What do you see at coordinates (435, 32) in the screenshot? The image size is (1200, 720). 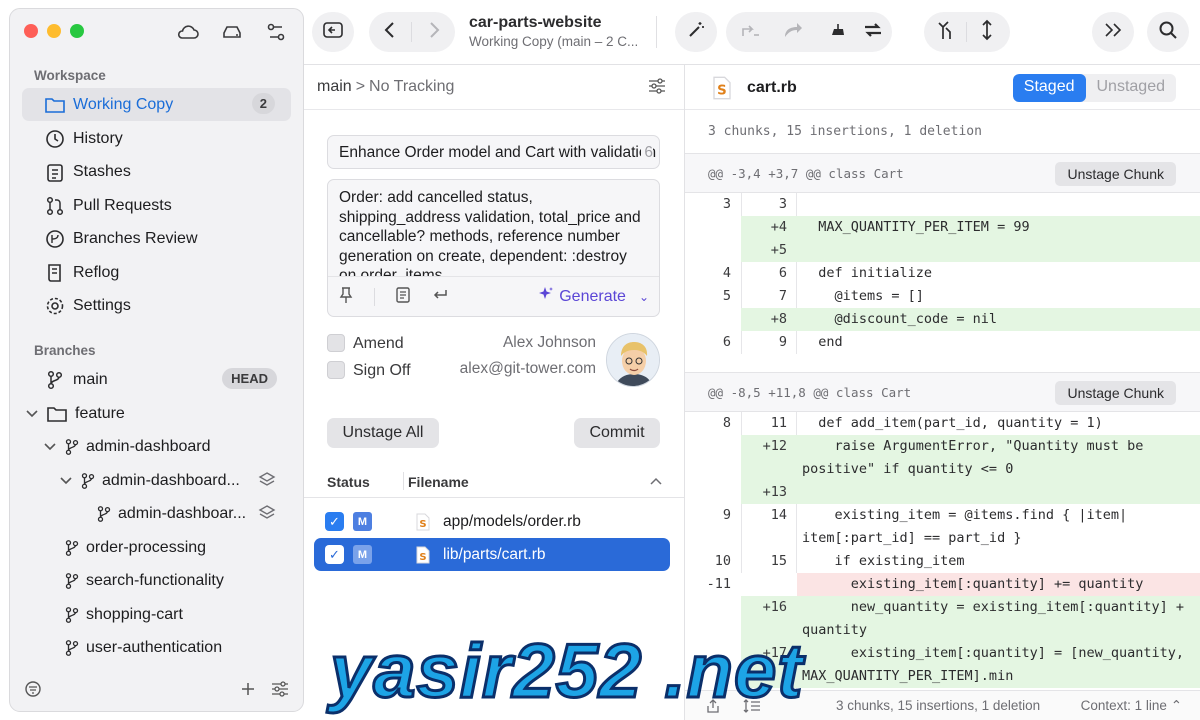 I see `forward-arrow-icon` at bounding box center [435, 32].